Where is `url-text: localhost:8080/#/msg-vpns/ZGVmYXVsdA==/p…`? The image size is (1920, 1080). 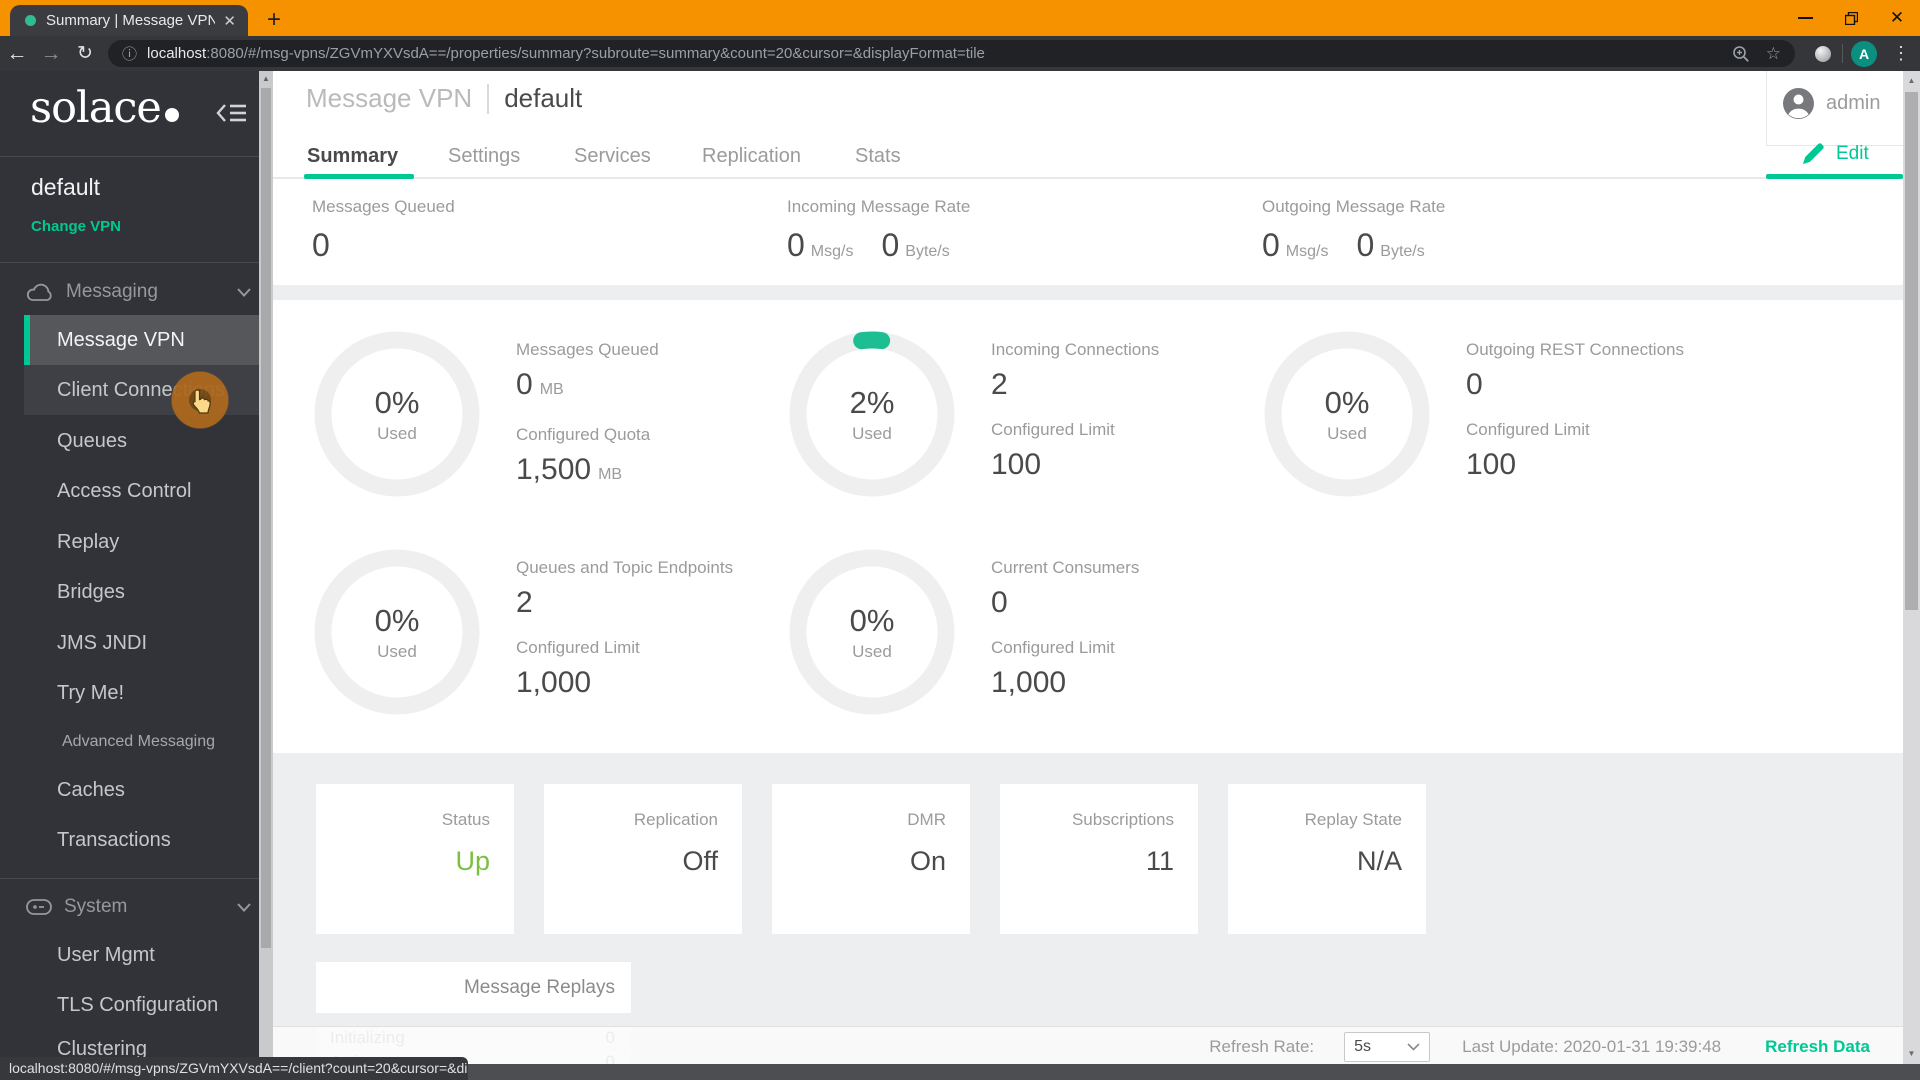 url-text: localhost:8080/#/msg-vpns/ZGVmYXVsdA==/p… is located at coordinates (566, 53).